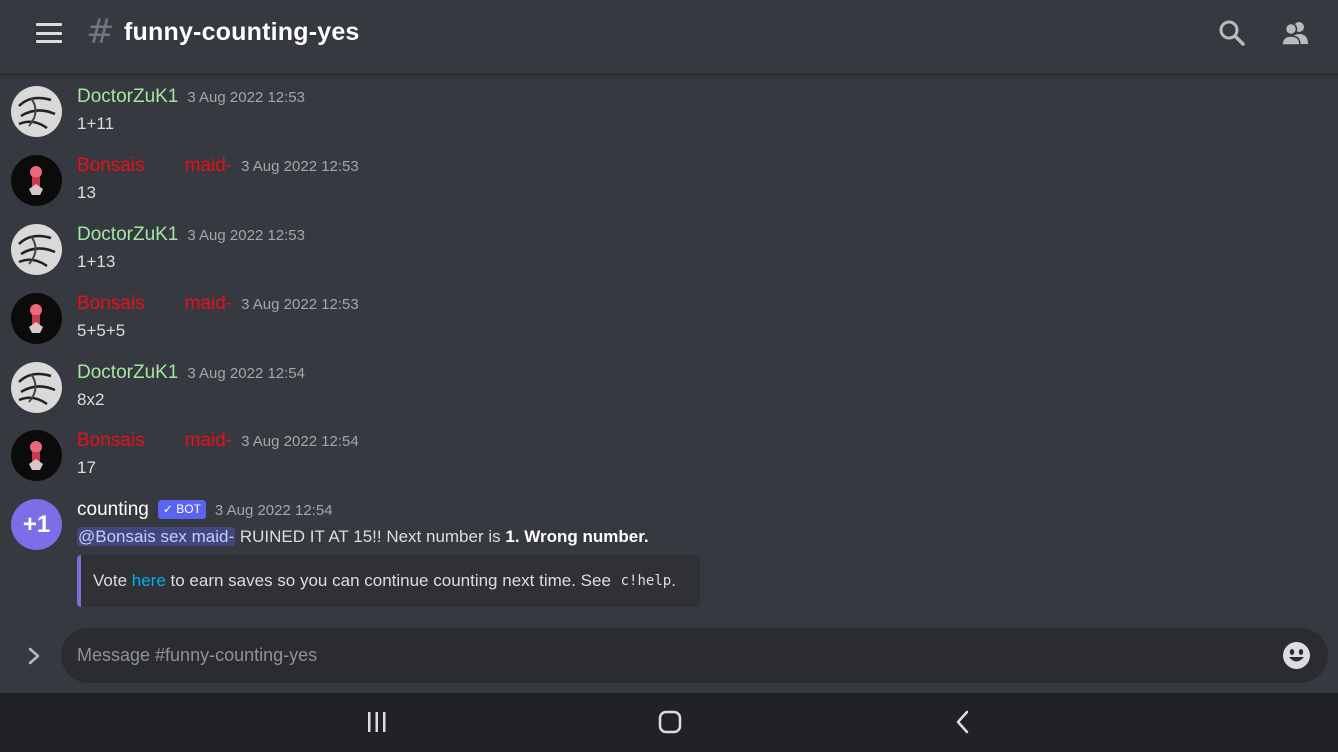 This screenshot has height=752, width=1338. I want to click on verified-check-icon: ✓, so click(167, 509).